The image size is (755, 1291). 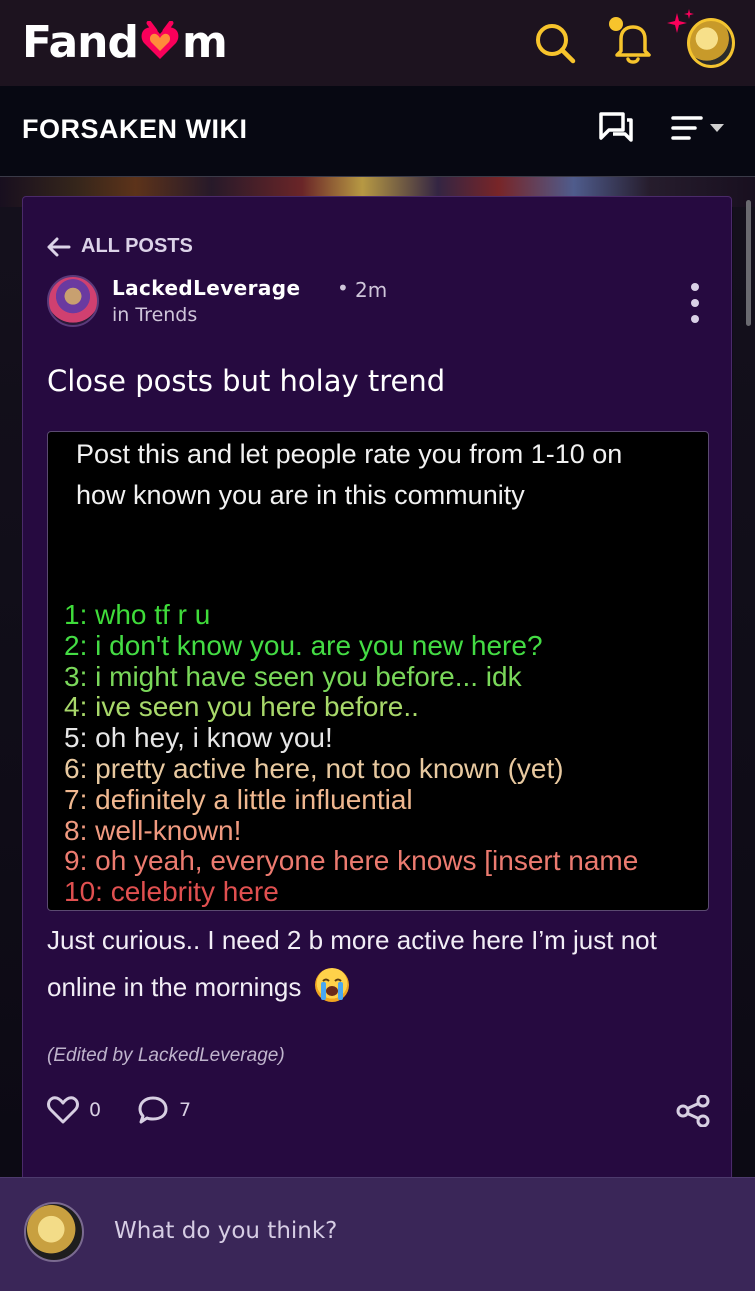 I want to click on user-menu-button, so click(x=701, y=38).